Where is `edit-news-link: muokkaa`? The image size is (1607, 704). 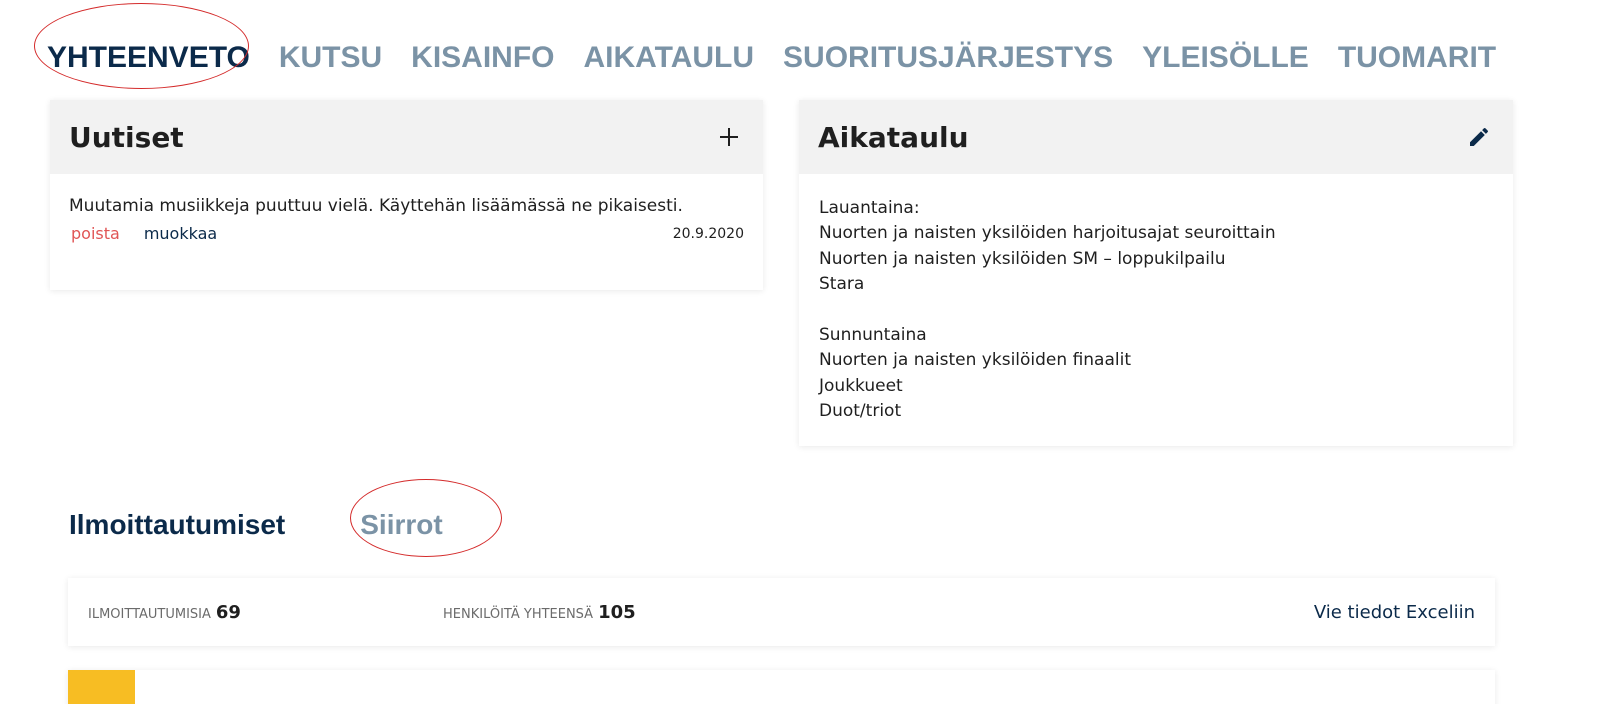
edit-news-link: muokkaa is located at coordinates (180, 233).